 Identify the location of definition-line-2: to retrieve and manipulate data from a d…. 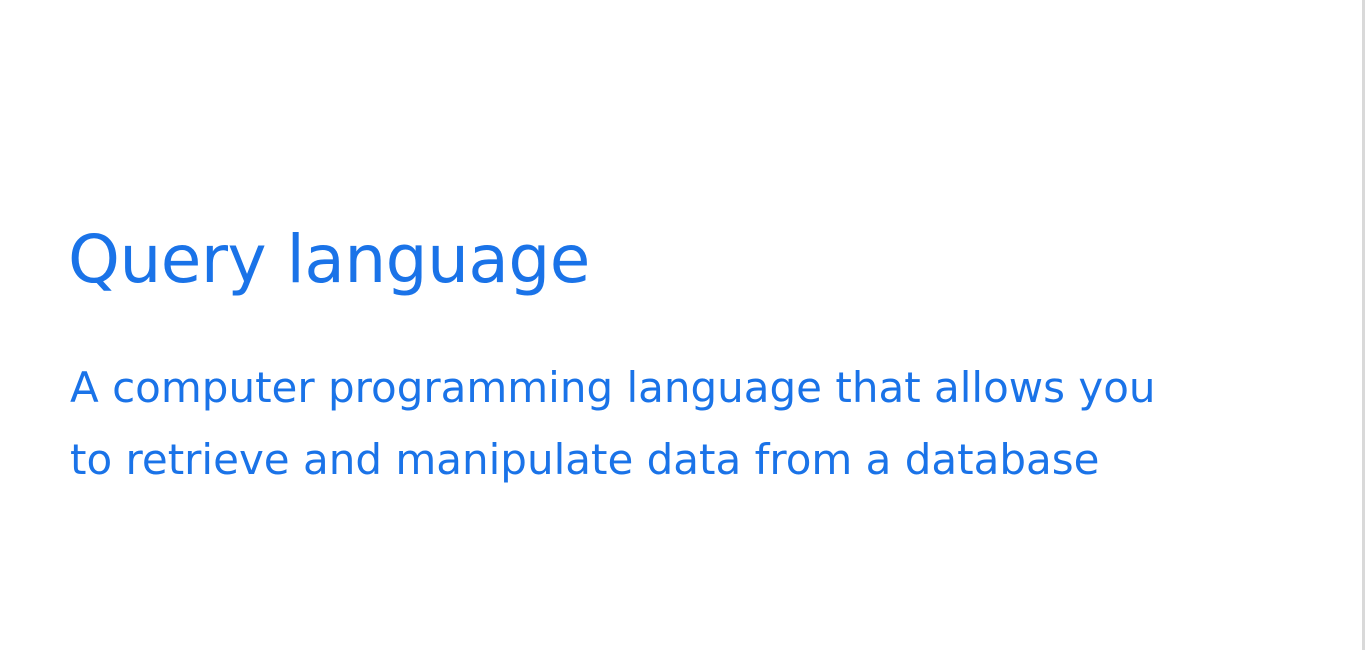
(585, 459).